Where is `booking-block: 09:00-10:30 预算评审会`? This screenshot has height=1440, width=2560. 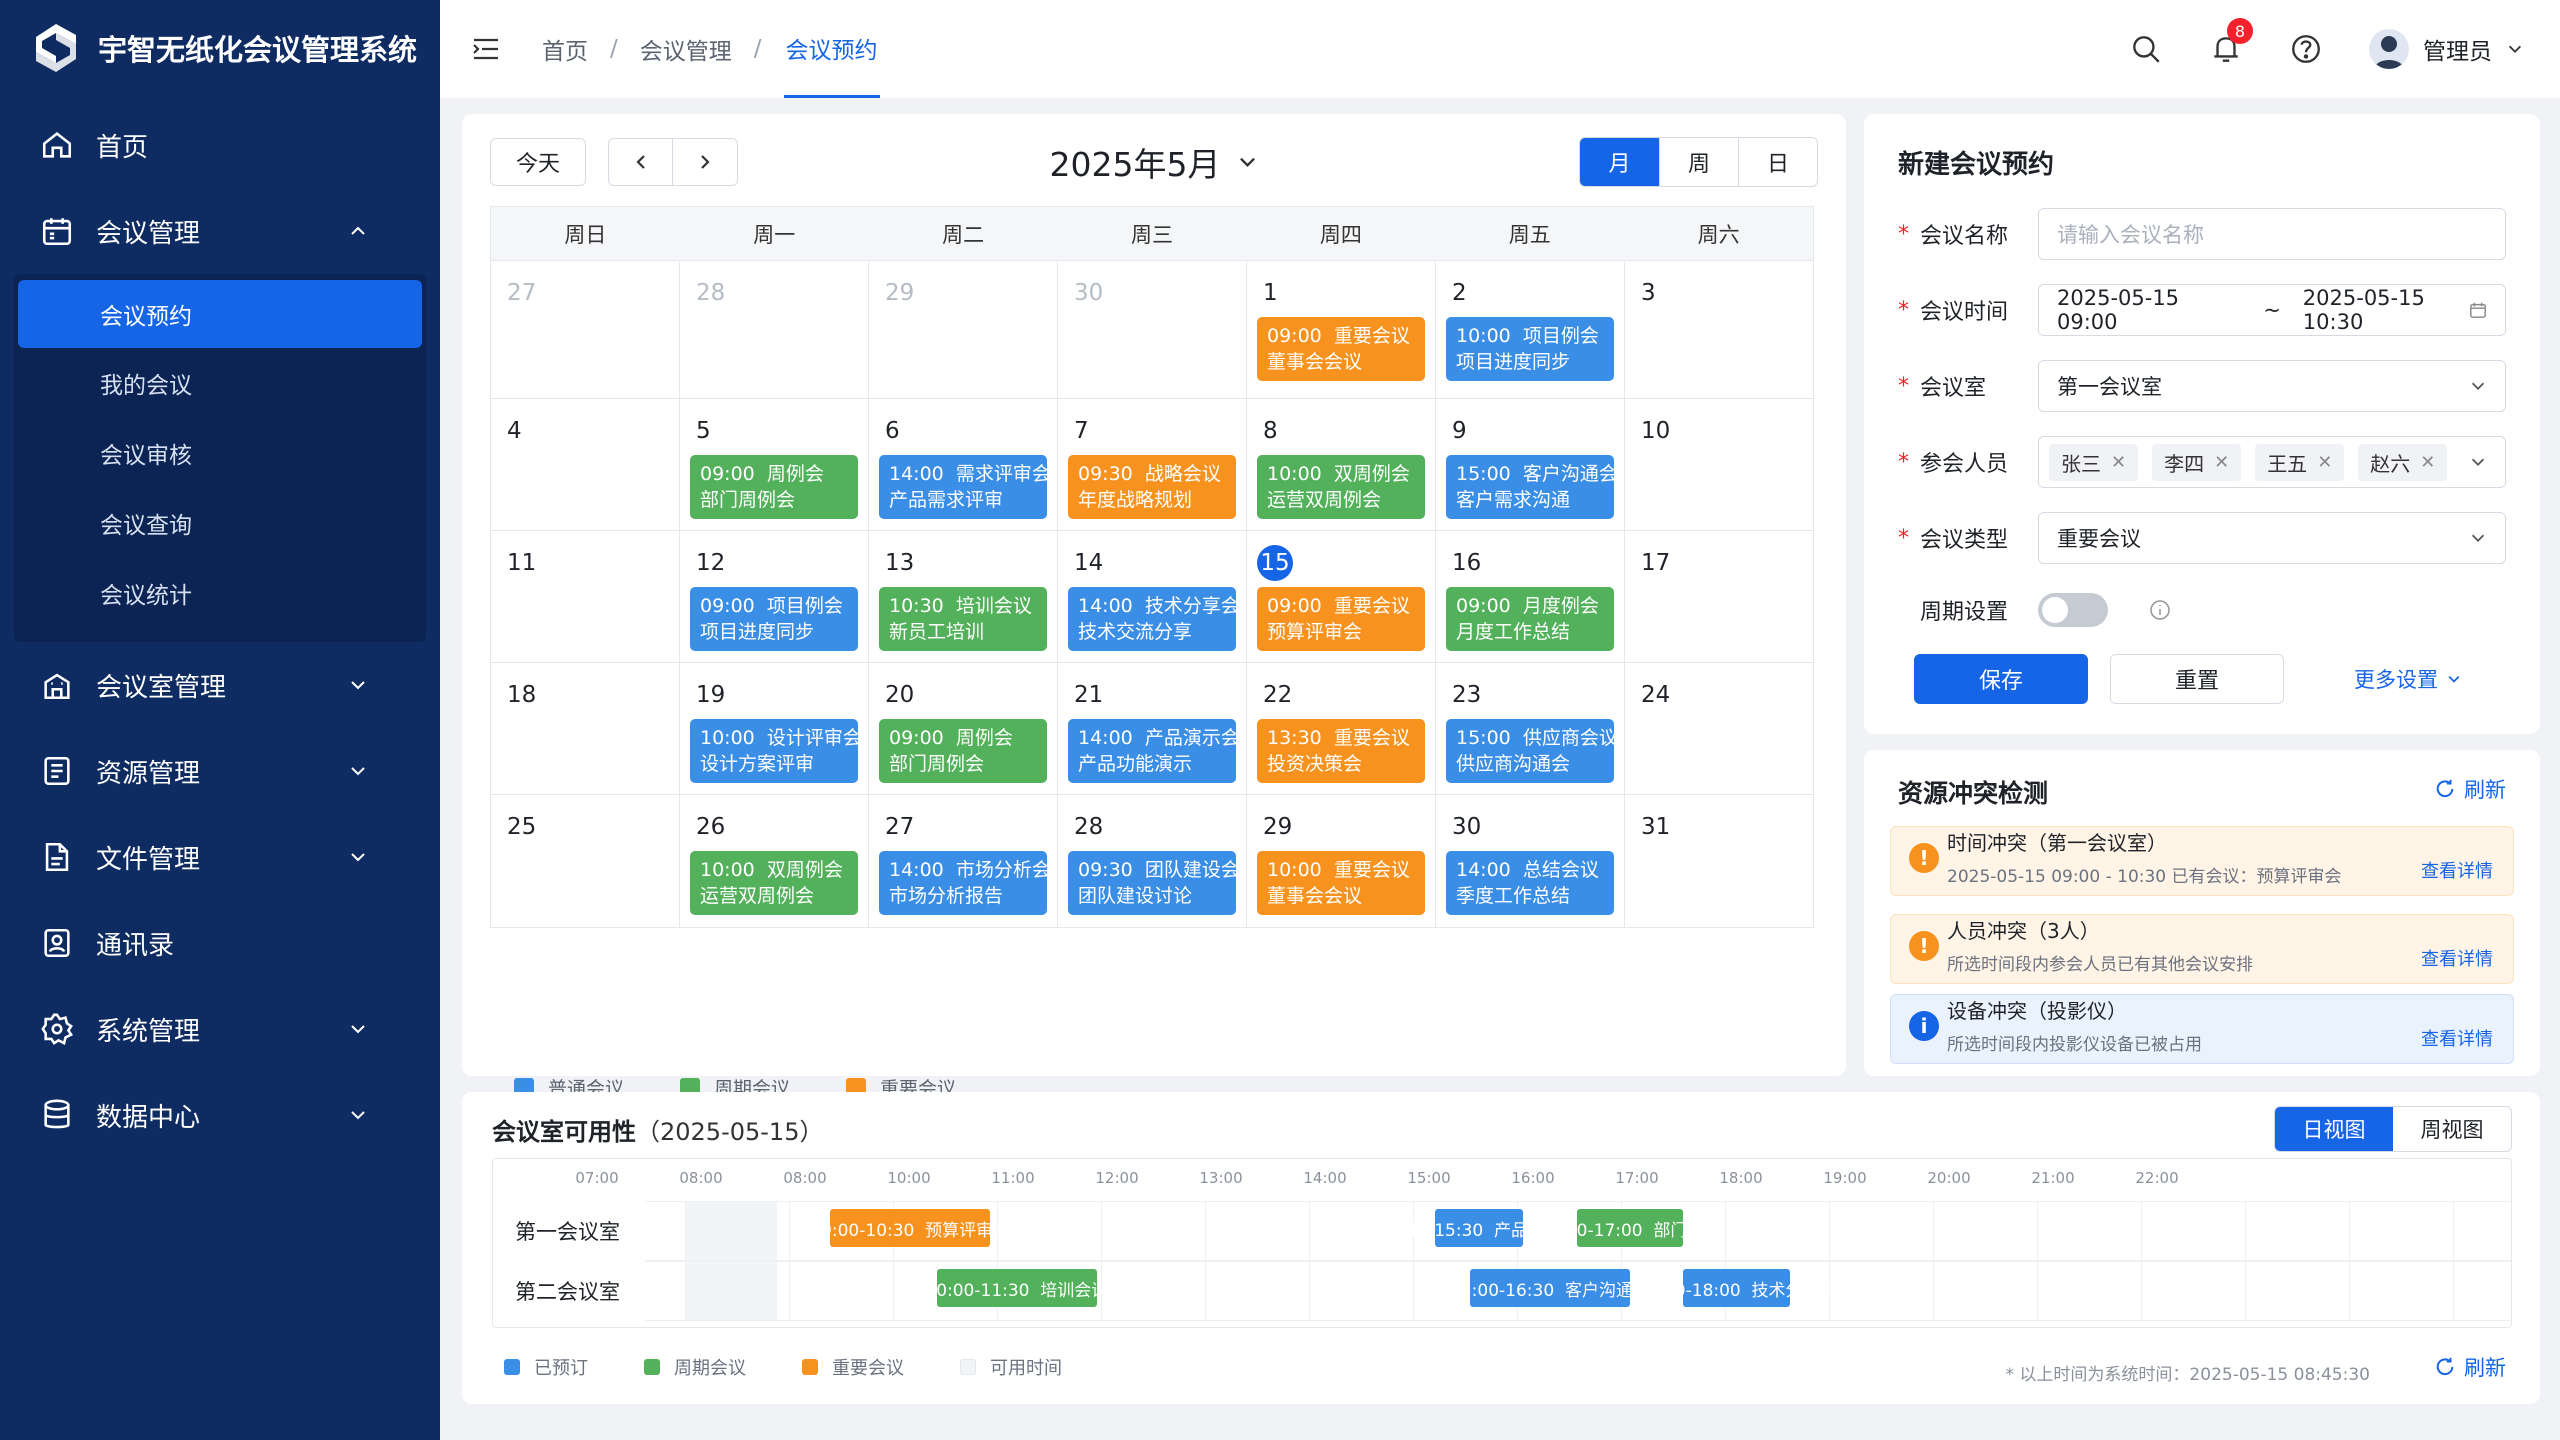
booking-block: 09:00-10:30 预算评审会 is located at coordinates (910, 1228).